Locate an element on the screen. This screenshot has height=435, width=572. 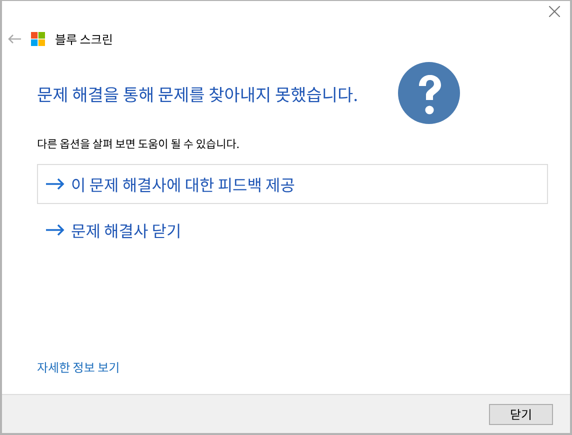
question-icon is located at coordinates (429, 93).